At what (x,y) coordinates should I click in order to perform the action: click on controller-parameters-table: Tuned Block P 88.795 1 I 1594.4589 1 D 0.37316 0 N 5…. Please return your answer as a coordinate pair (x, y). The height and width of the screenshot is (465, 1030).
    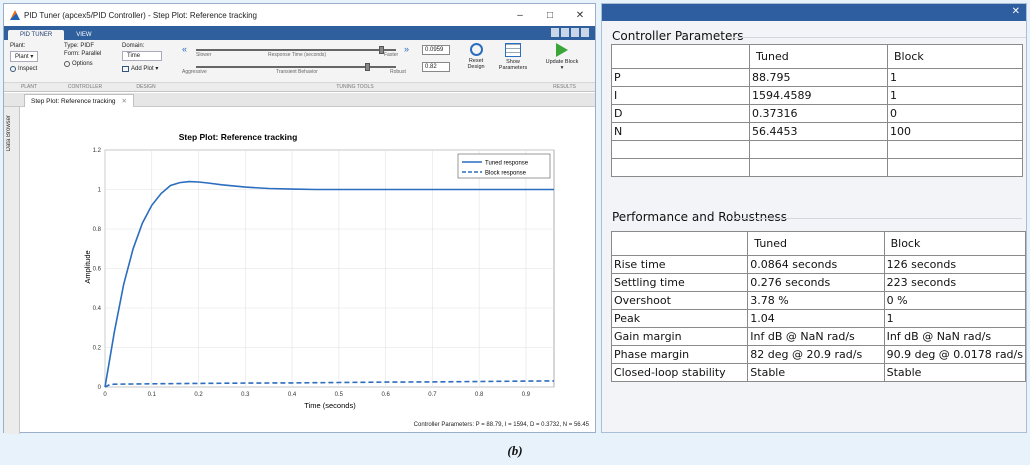
    Looking at the image, I should click on (817, 110).